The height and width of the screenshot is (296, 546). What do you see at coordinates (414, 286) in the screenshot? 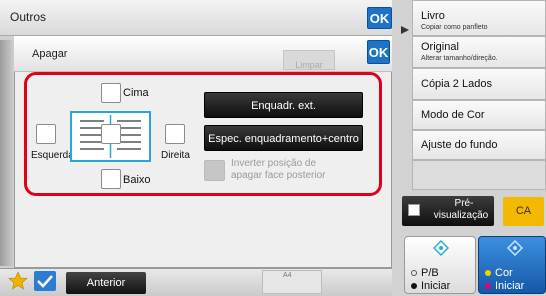
I see `bw-indicator-dot-icon` at bounding box center [414, 286].